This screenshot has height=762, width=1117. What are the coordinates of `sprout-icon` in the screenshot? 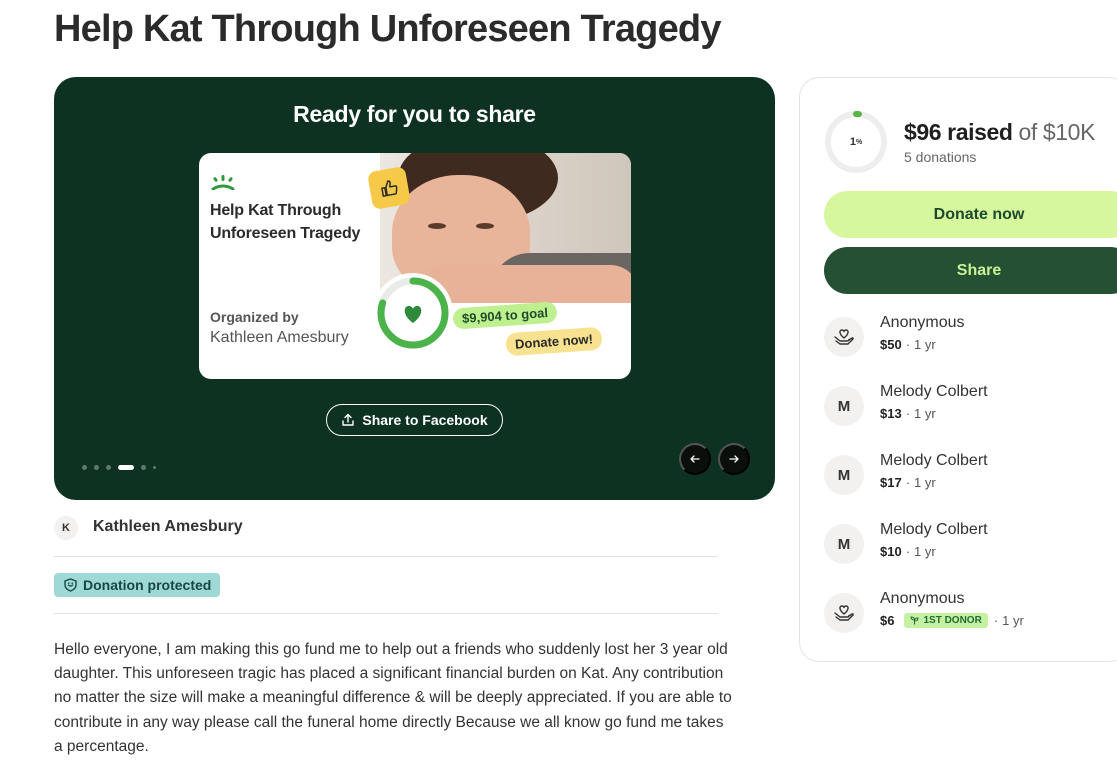 It's located at (914, 620).